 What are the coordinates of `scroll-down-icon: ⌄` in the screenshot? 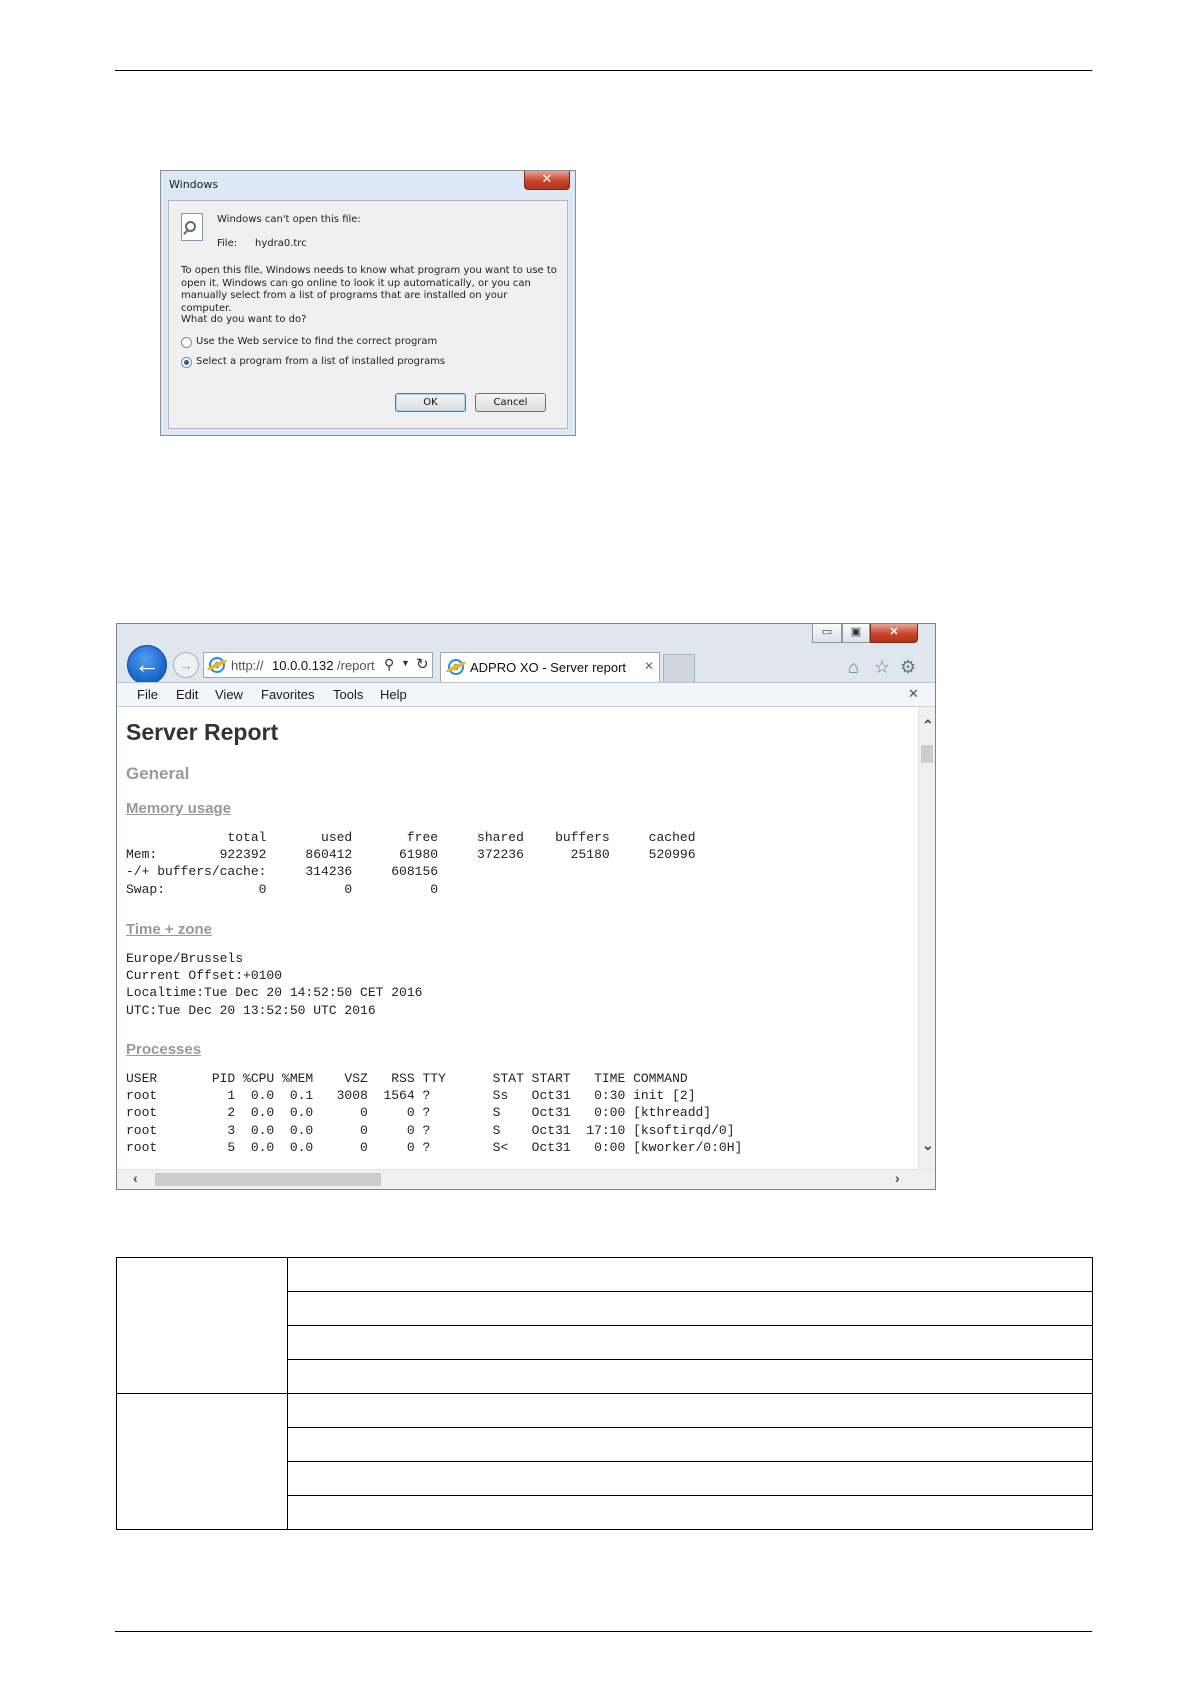 It's located at (928, 1145).